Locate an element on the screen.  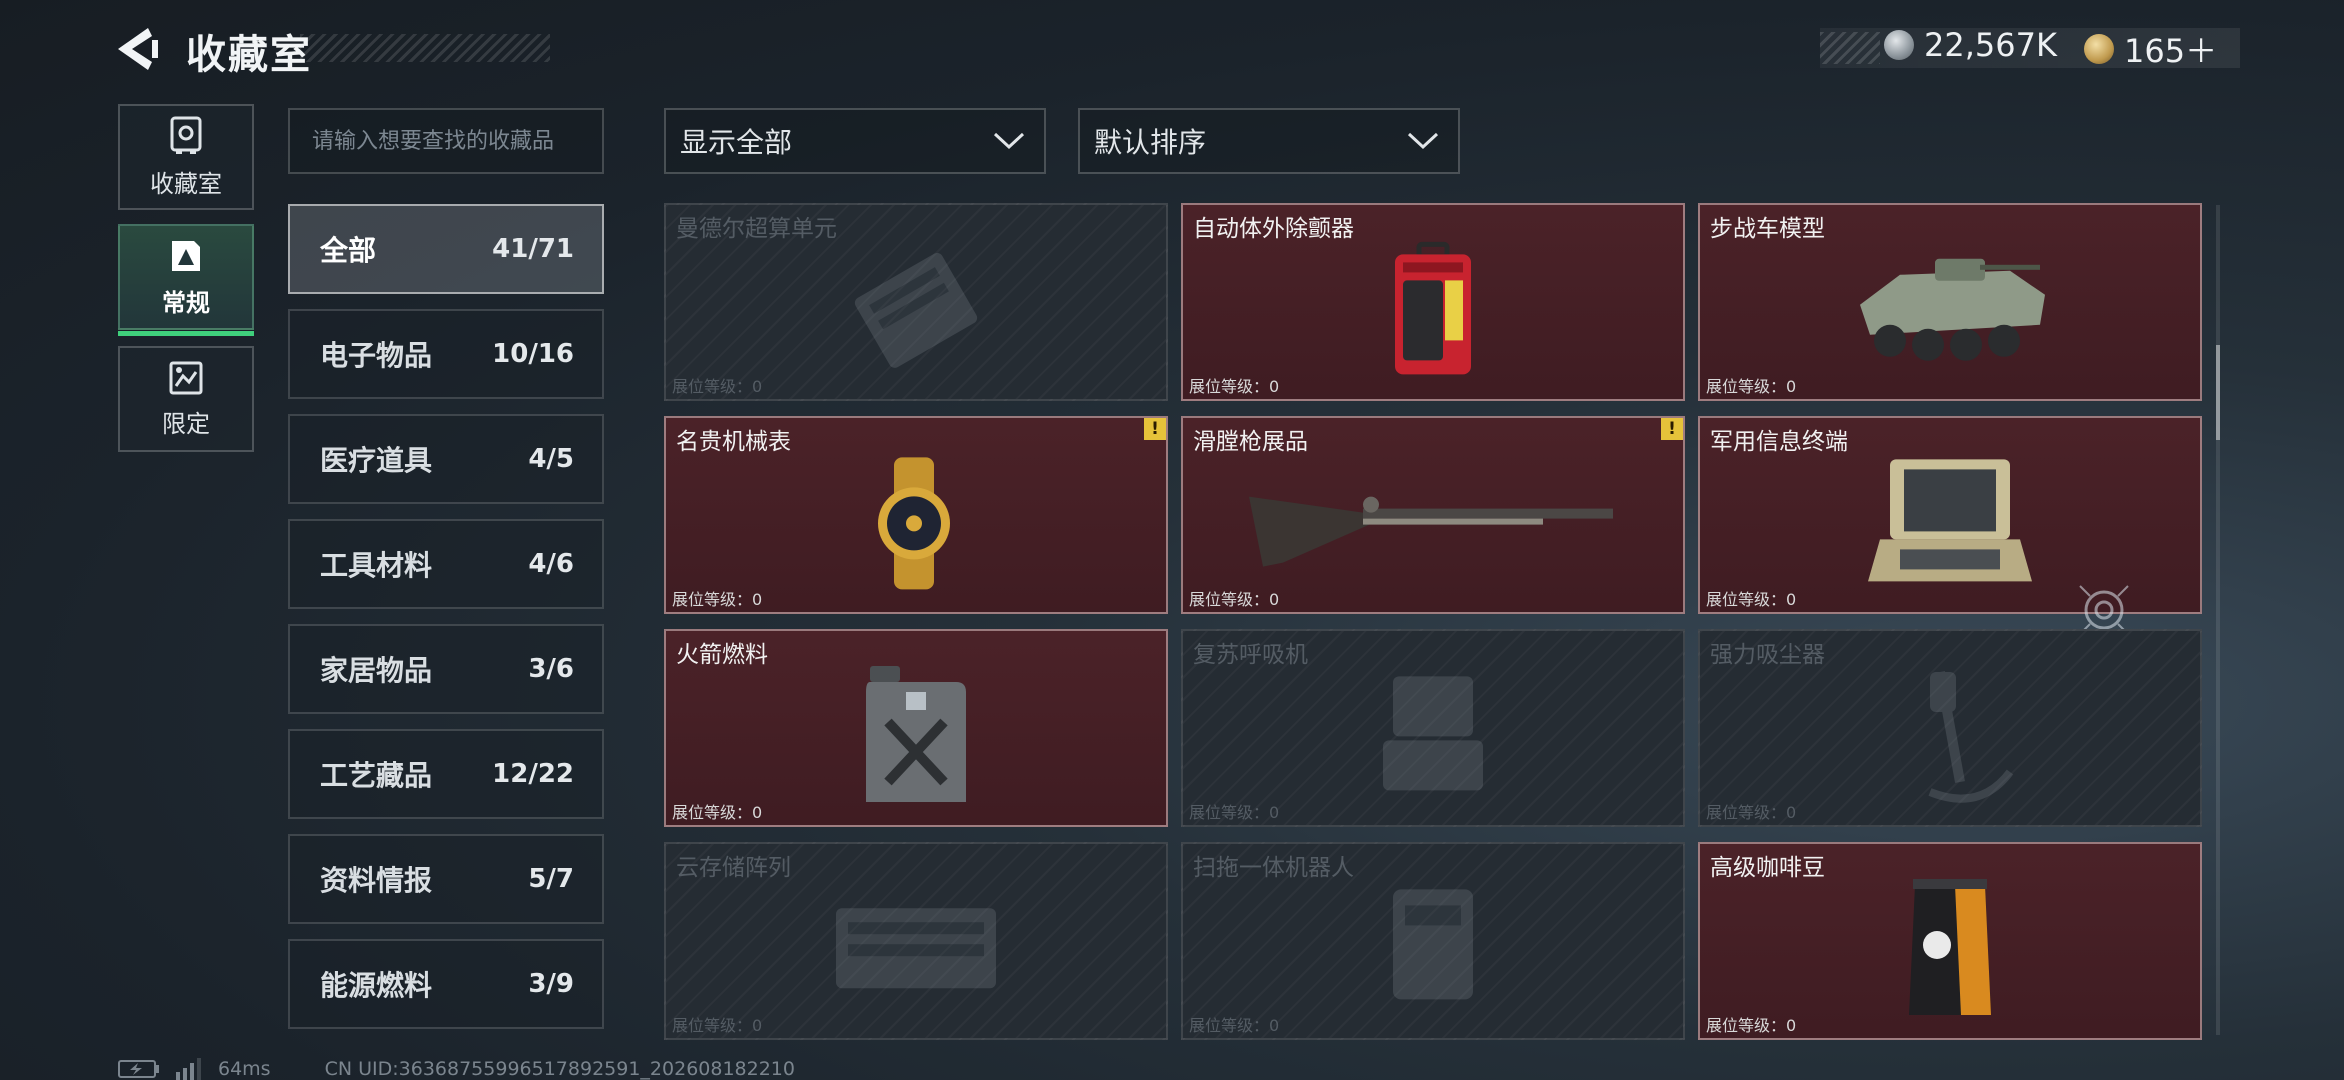
currency-gold: 165＋ is located at coordinates (2150, 49).